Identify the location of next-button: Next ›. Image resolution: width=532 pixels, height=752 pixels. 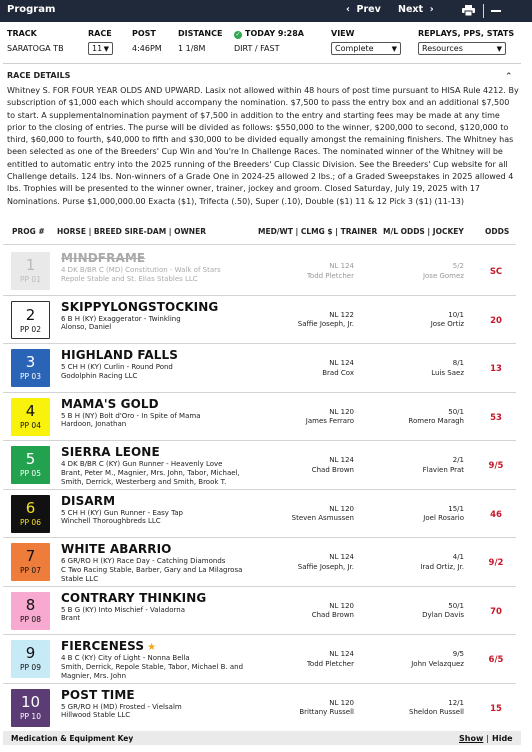
(416, 9).